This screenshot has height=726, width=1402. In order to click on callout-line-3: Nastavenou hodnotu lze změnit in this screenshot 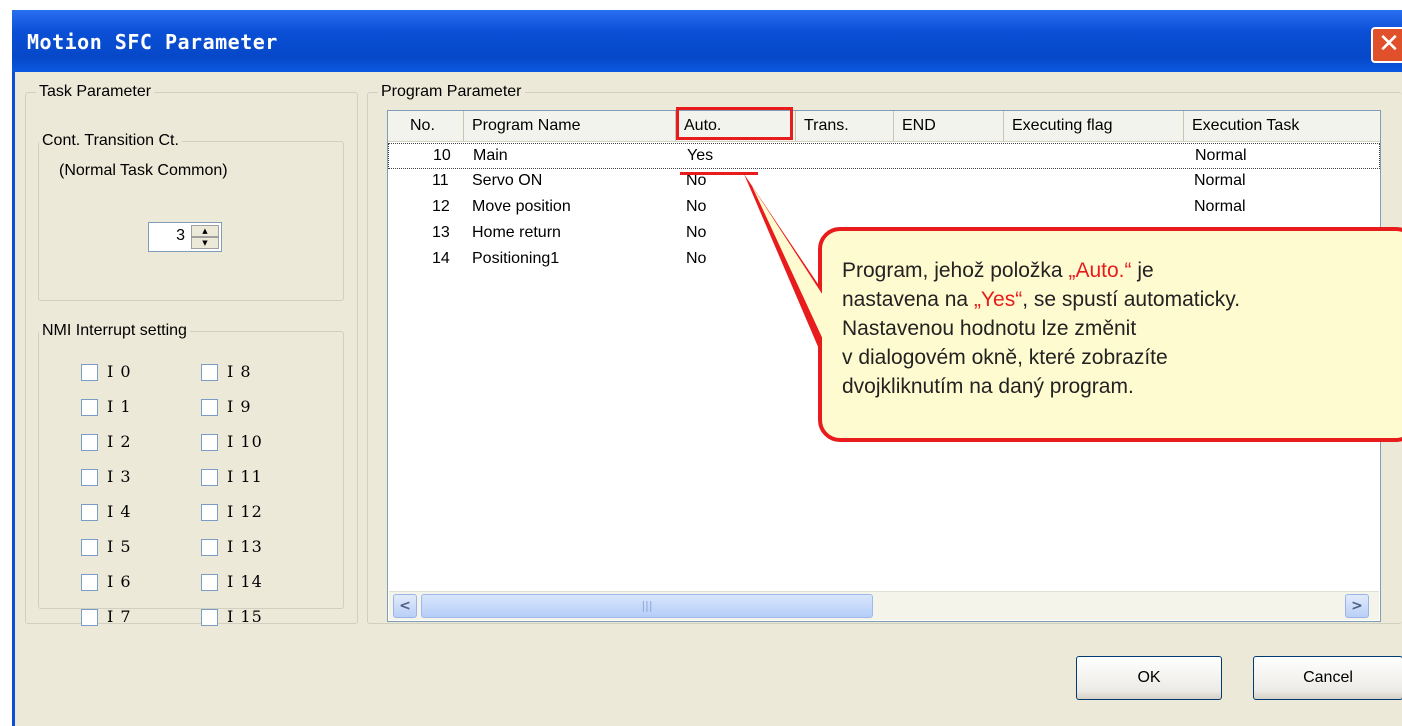, I will do `click(989, 328)`.